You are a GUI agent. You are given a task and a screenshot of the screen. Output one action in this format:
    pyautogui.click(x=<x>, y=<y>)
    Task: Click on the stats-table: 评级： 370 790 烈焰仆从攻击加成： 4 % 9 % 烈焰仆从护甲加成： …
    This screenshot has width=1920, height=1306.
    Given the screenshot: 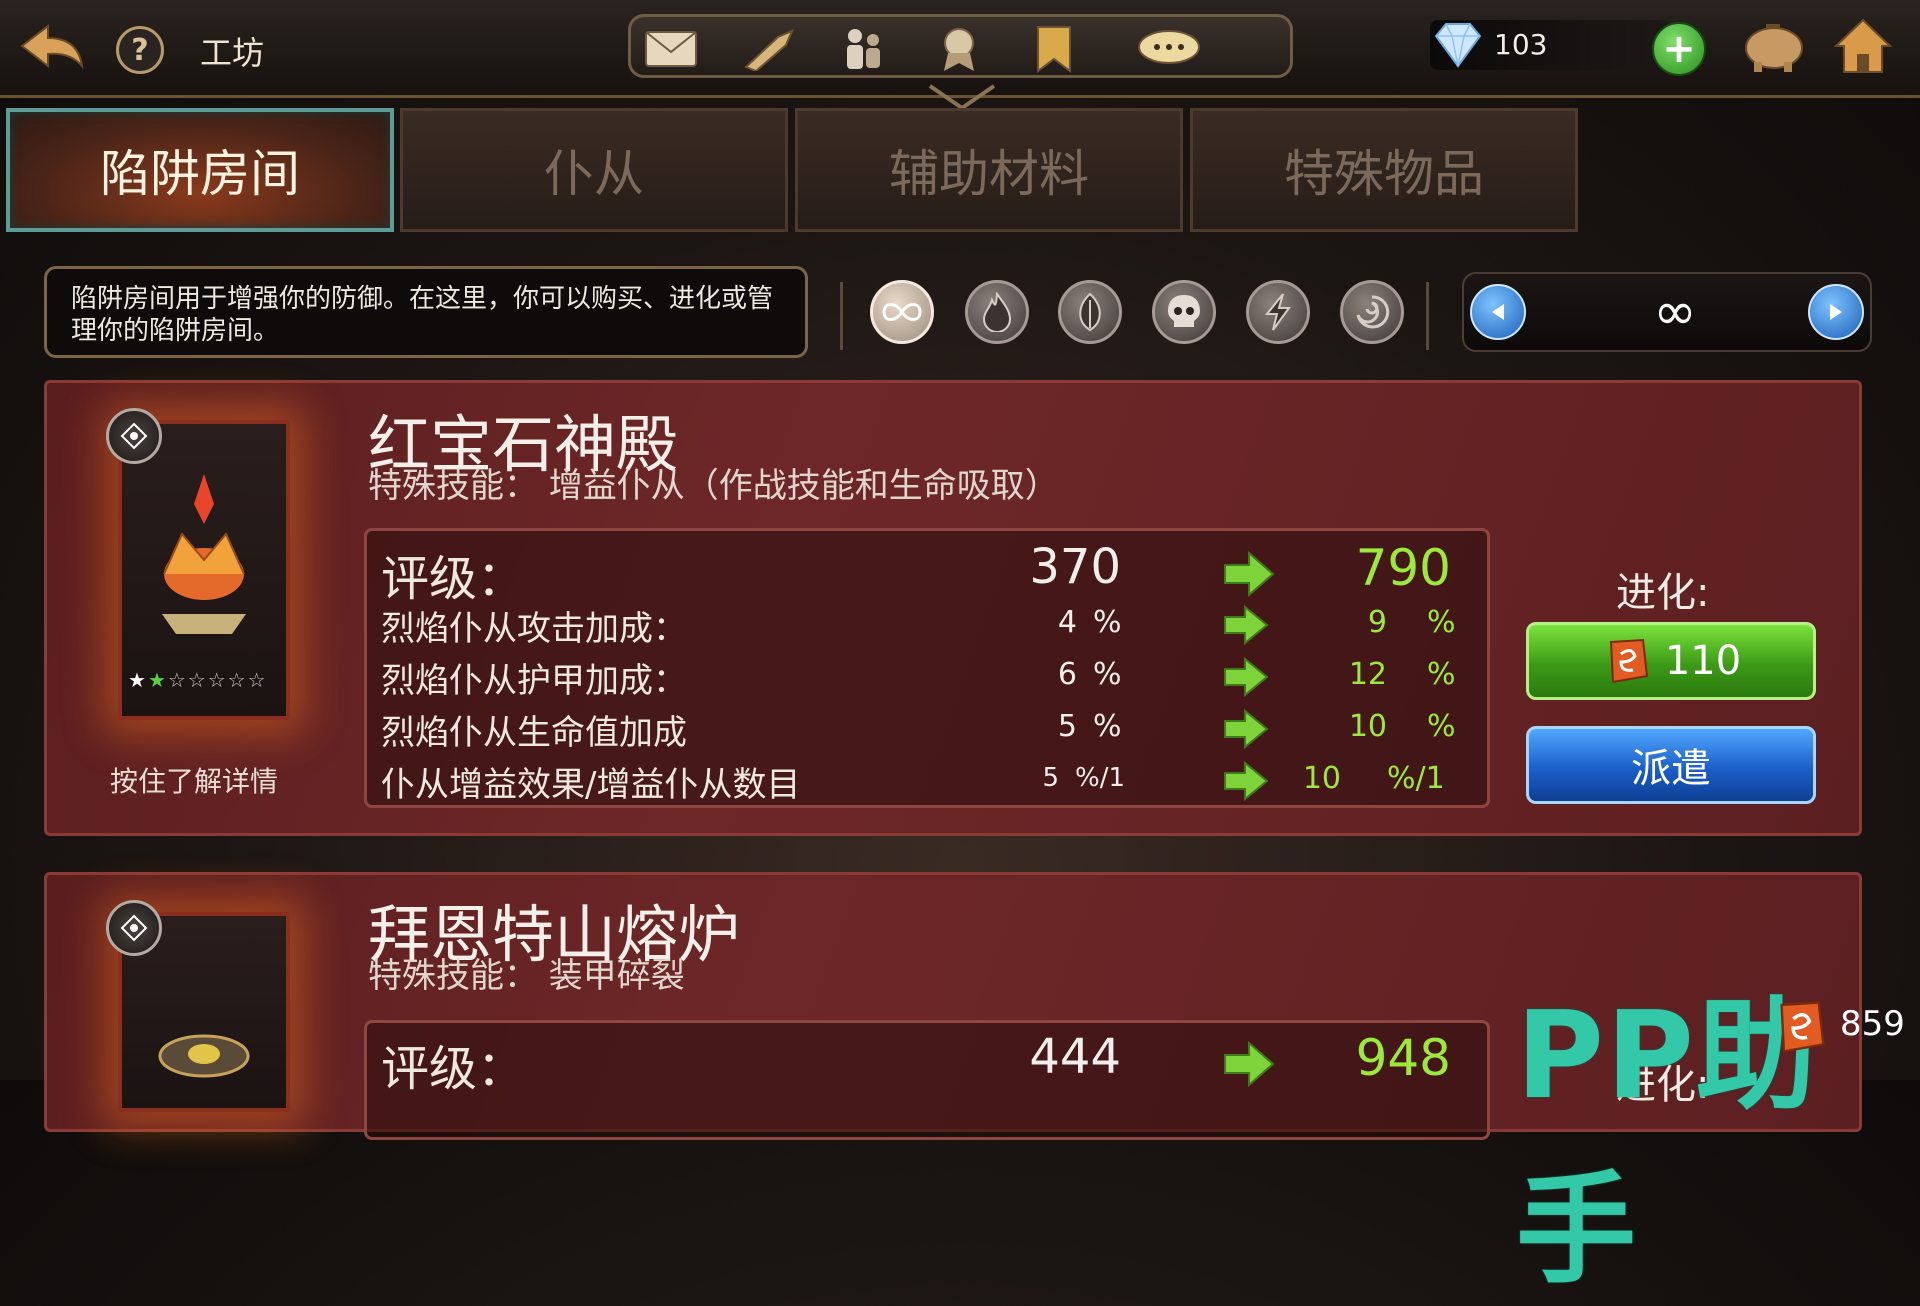 What is the action you would take?
    pyautogui.click(x=927, y=668)
    